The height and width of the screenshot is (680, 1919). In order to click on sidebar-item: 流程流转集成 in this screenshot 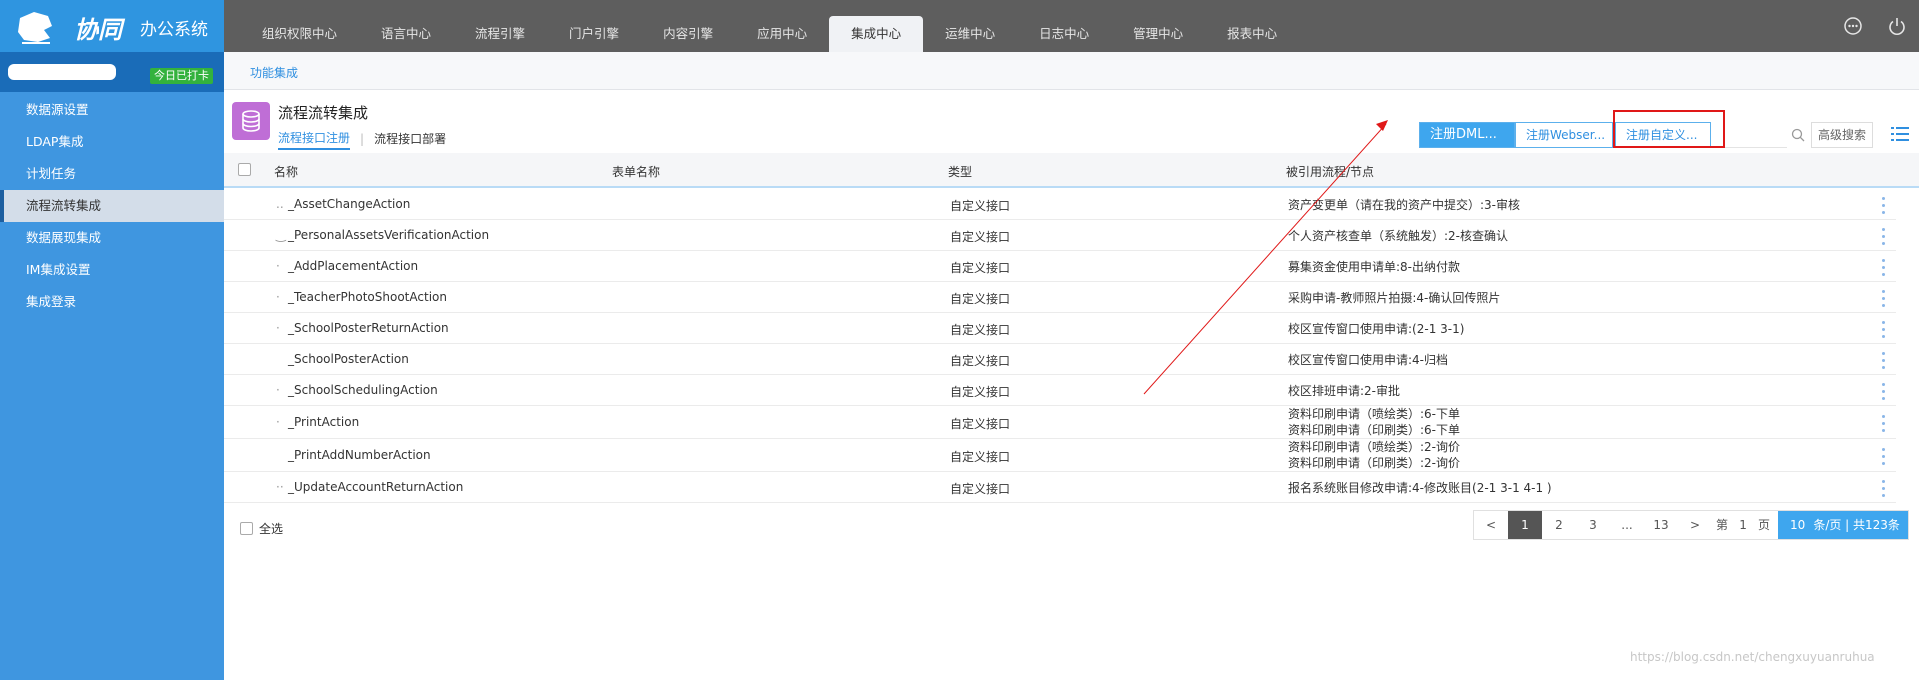, I will do `click(112, 206)`.